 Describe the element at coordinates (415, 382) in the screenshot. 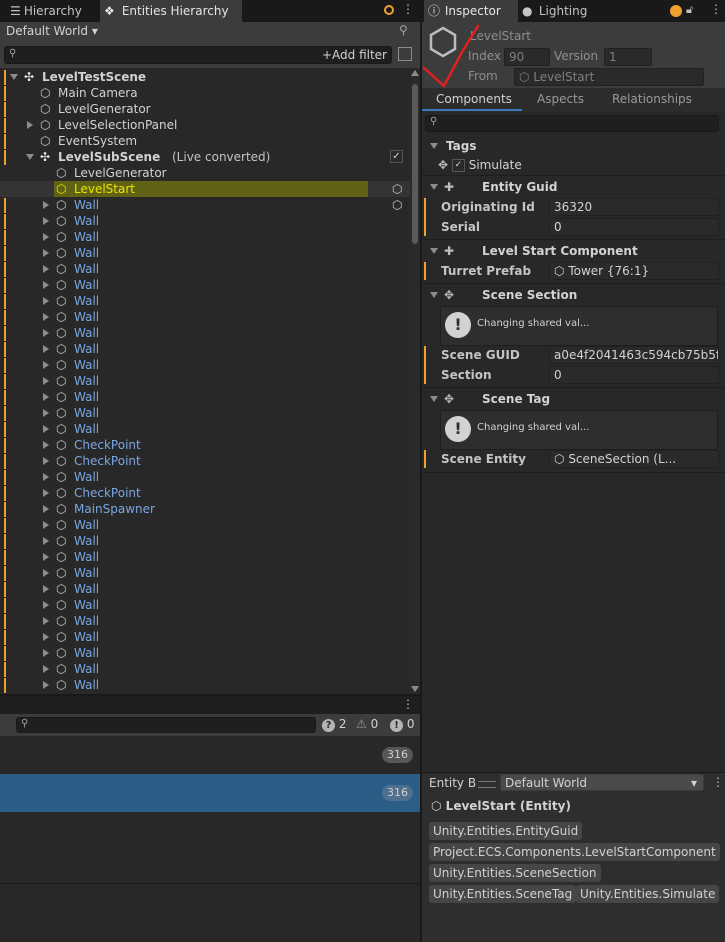

I see `tree-scrollbar` at that location.